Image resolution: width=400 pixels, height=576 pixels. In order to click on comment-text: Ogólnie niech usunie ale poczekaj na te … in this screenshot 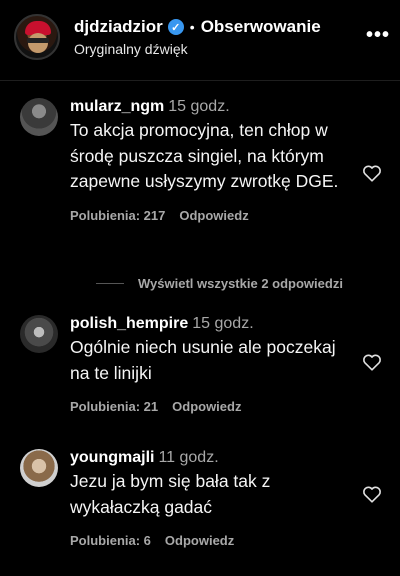, I will do `click(203, 360)`.